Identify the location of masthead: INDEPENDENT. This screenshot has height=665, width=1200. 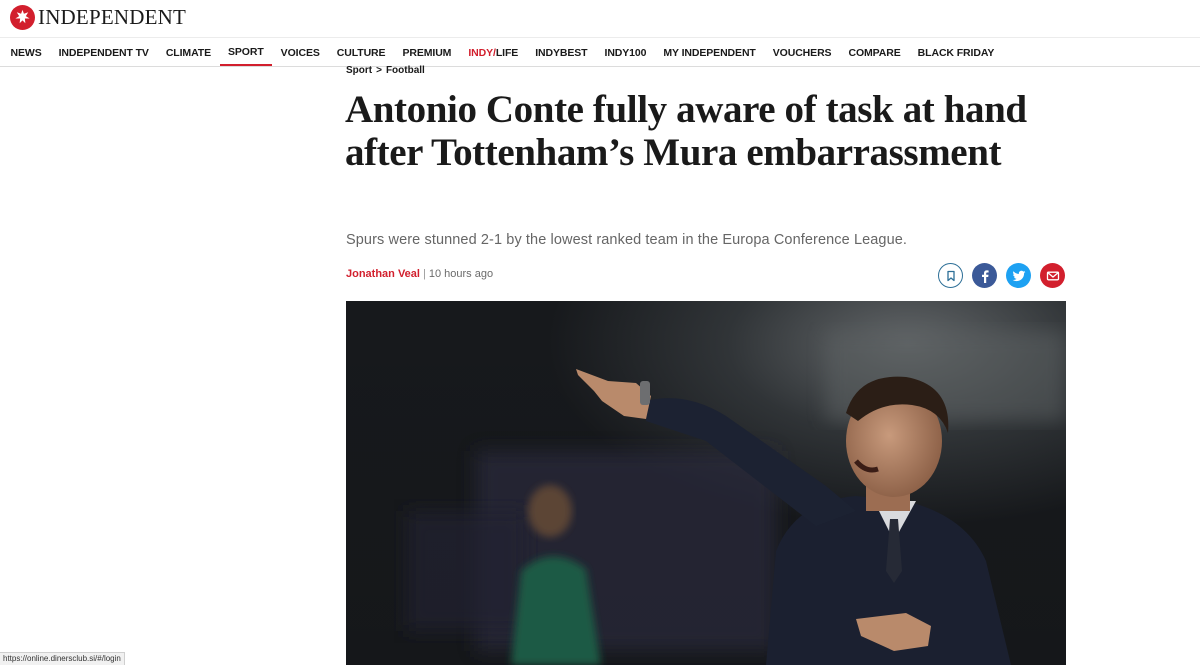
(600, 19).